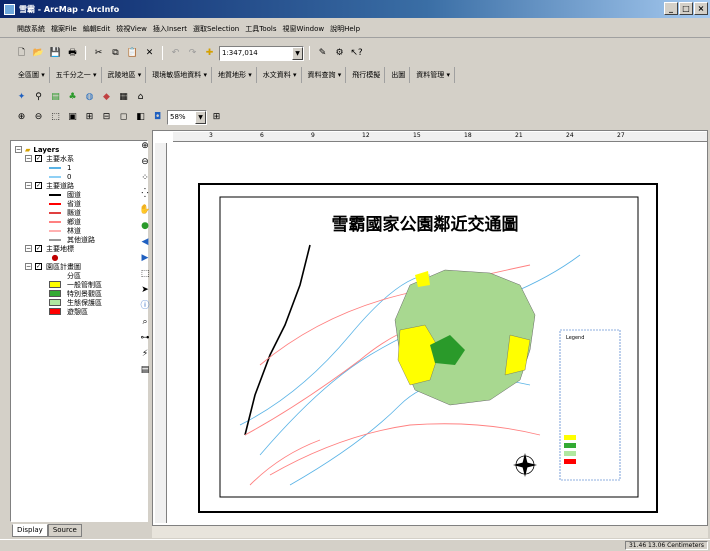  I want to click on redo-icon: ↷, so click(192, 53).